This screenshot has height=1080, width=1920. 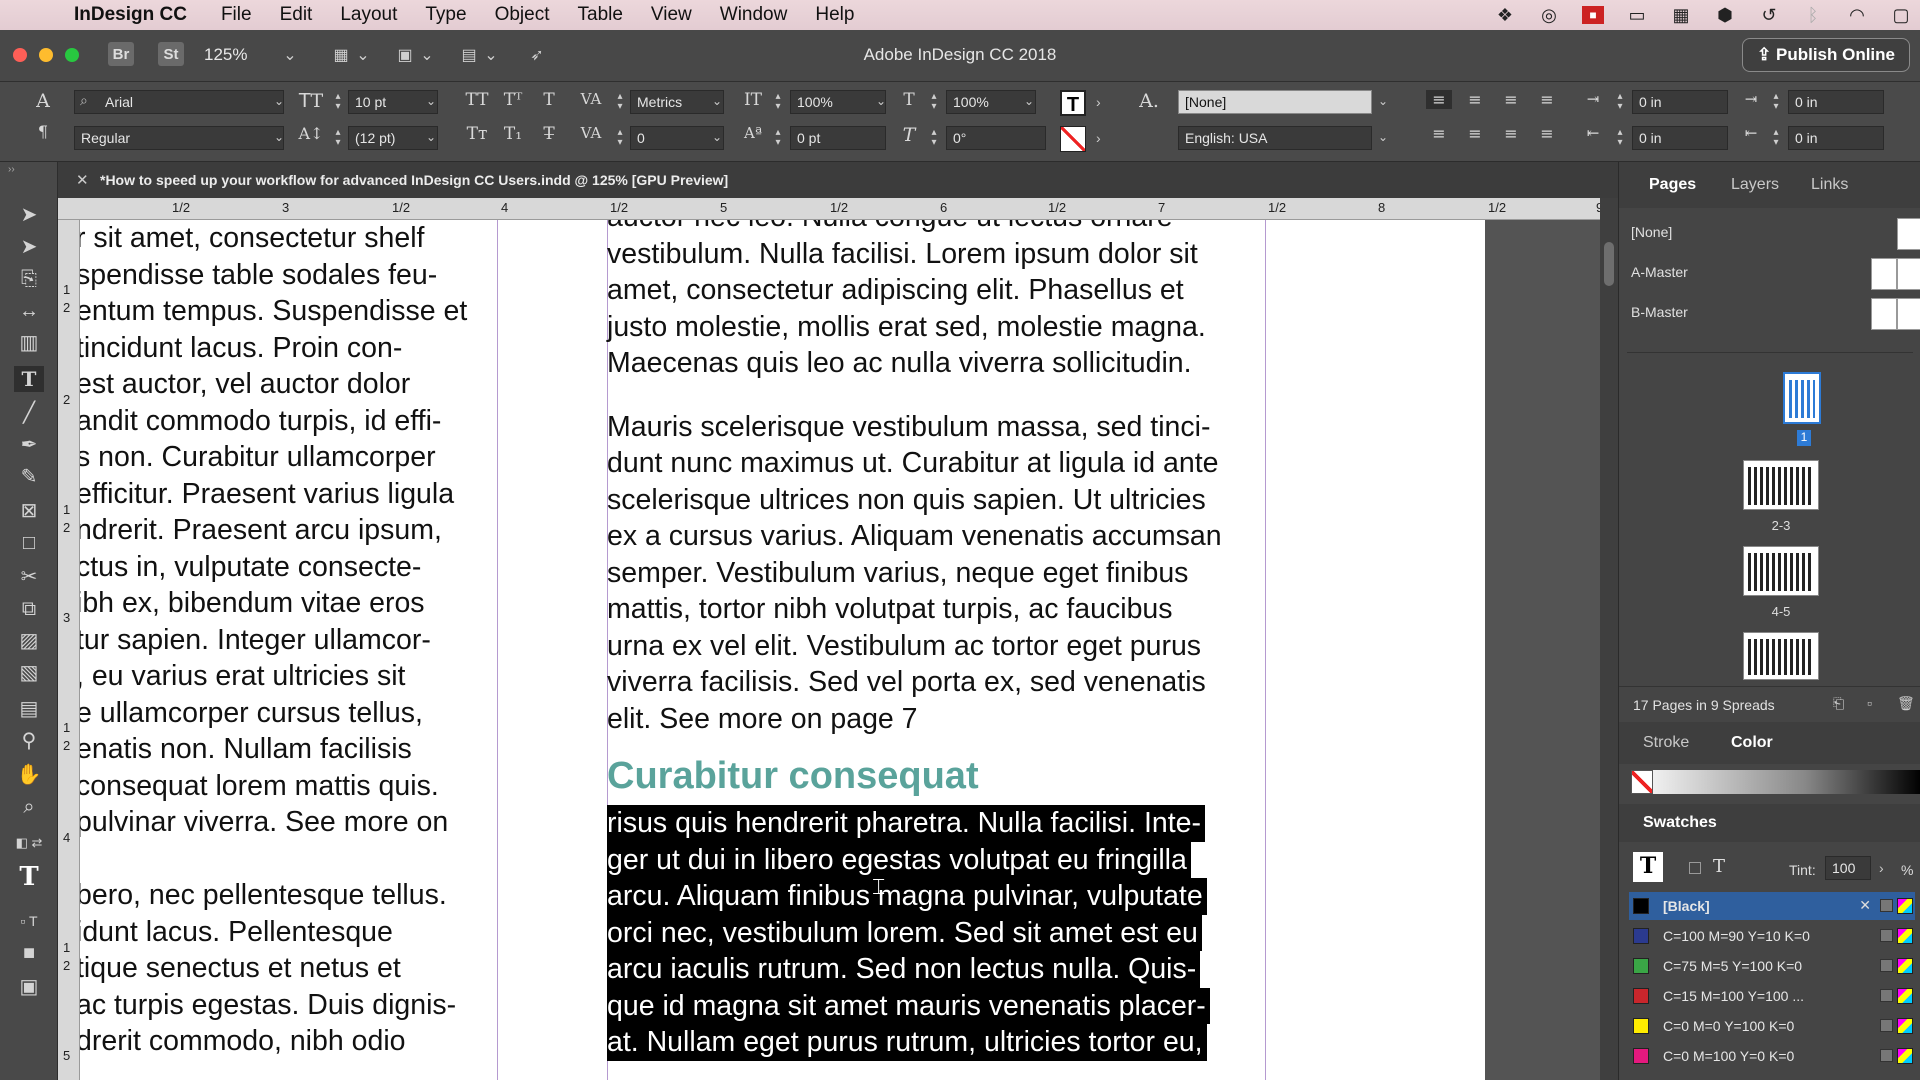 What do you see at coordinates (1680, 823) in the screenshot?
I see `swatches-title: Swatches` at bounding box center [1680, 823].